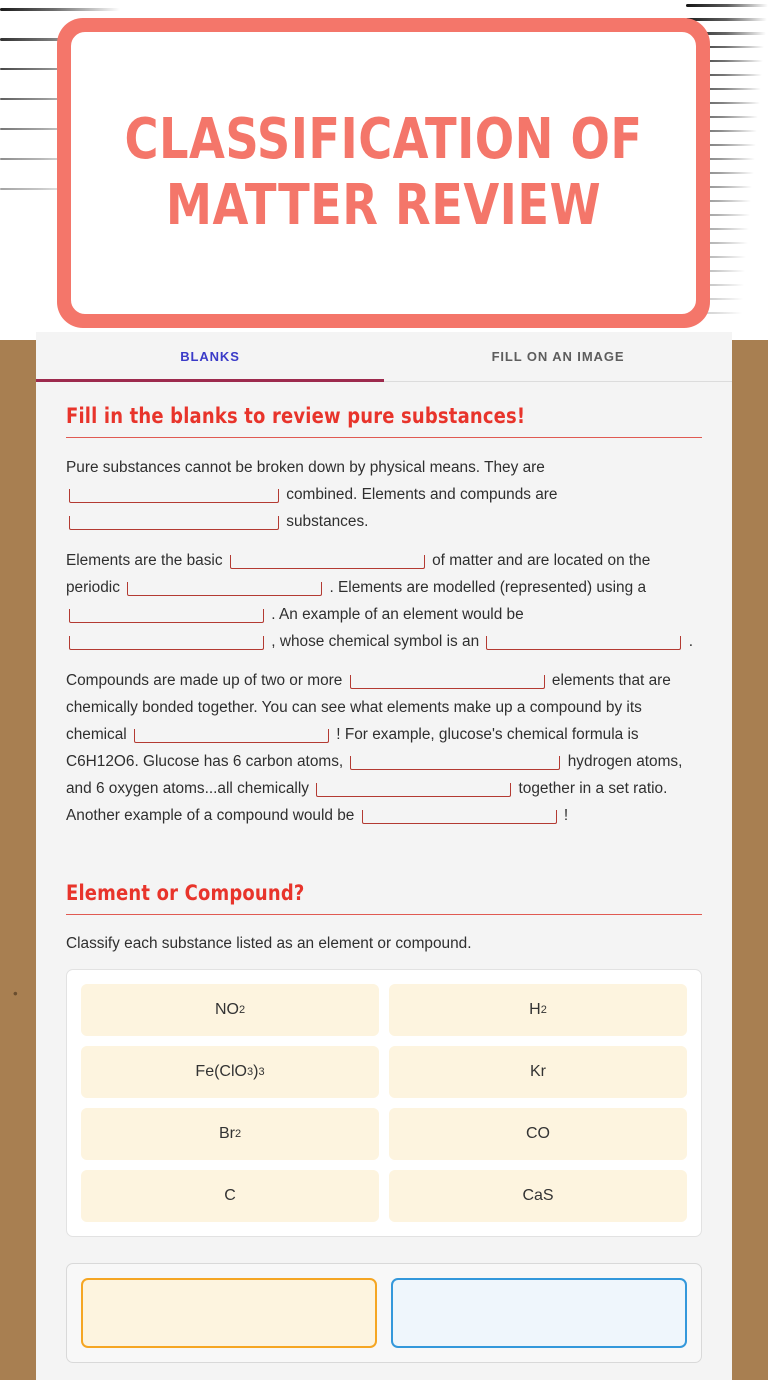 This screenshot has height=1380, width=768. I want to click on dropzone-compound, so click(539, 1313).